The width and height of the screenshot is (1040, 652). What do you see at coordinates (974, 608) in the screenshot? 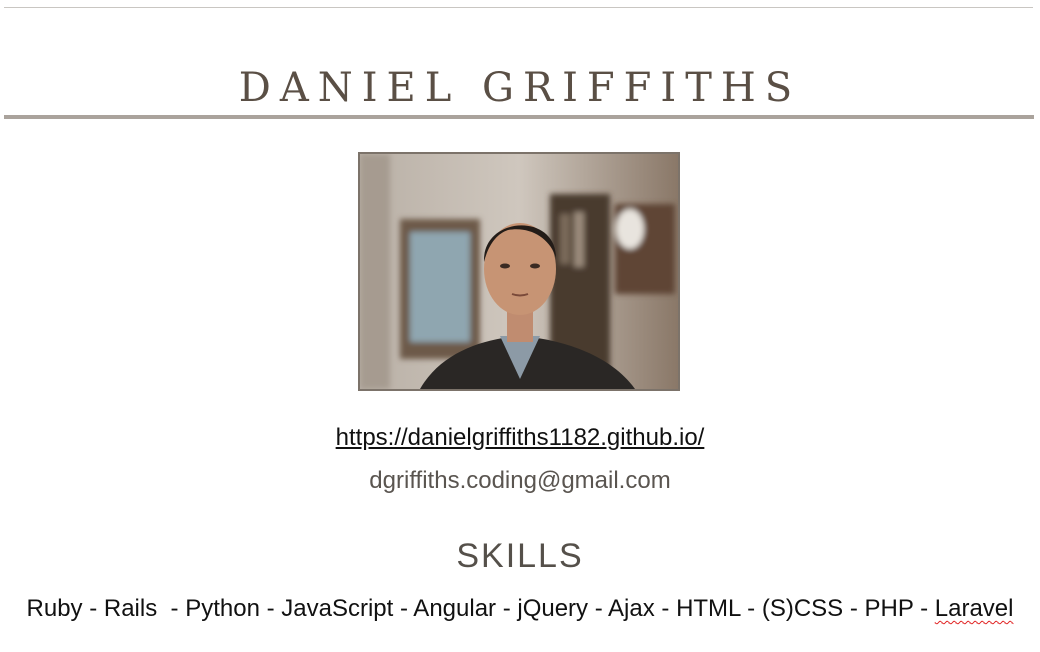
I see `skills-last-item: Laravel` at bounding box center [974, 608].